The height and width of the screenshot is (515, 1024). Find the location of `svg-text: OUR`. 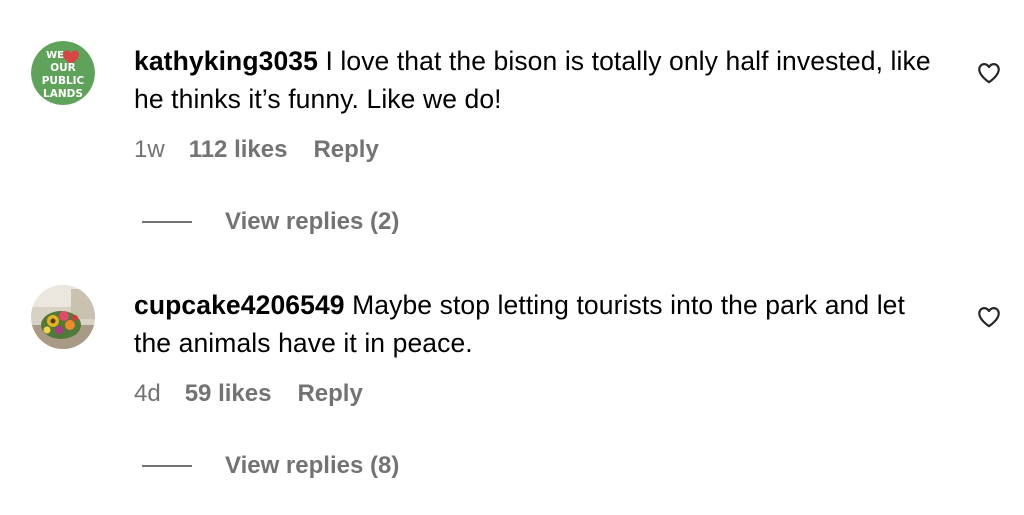

svg-text: OUR is located at coordinates (63, 68).